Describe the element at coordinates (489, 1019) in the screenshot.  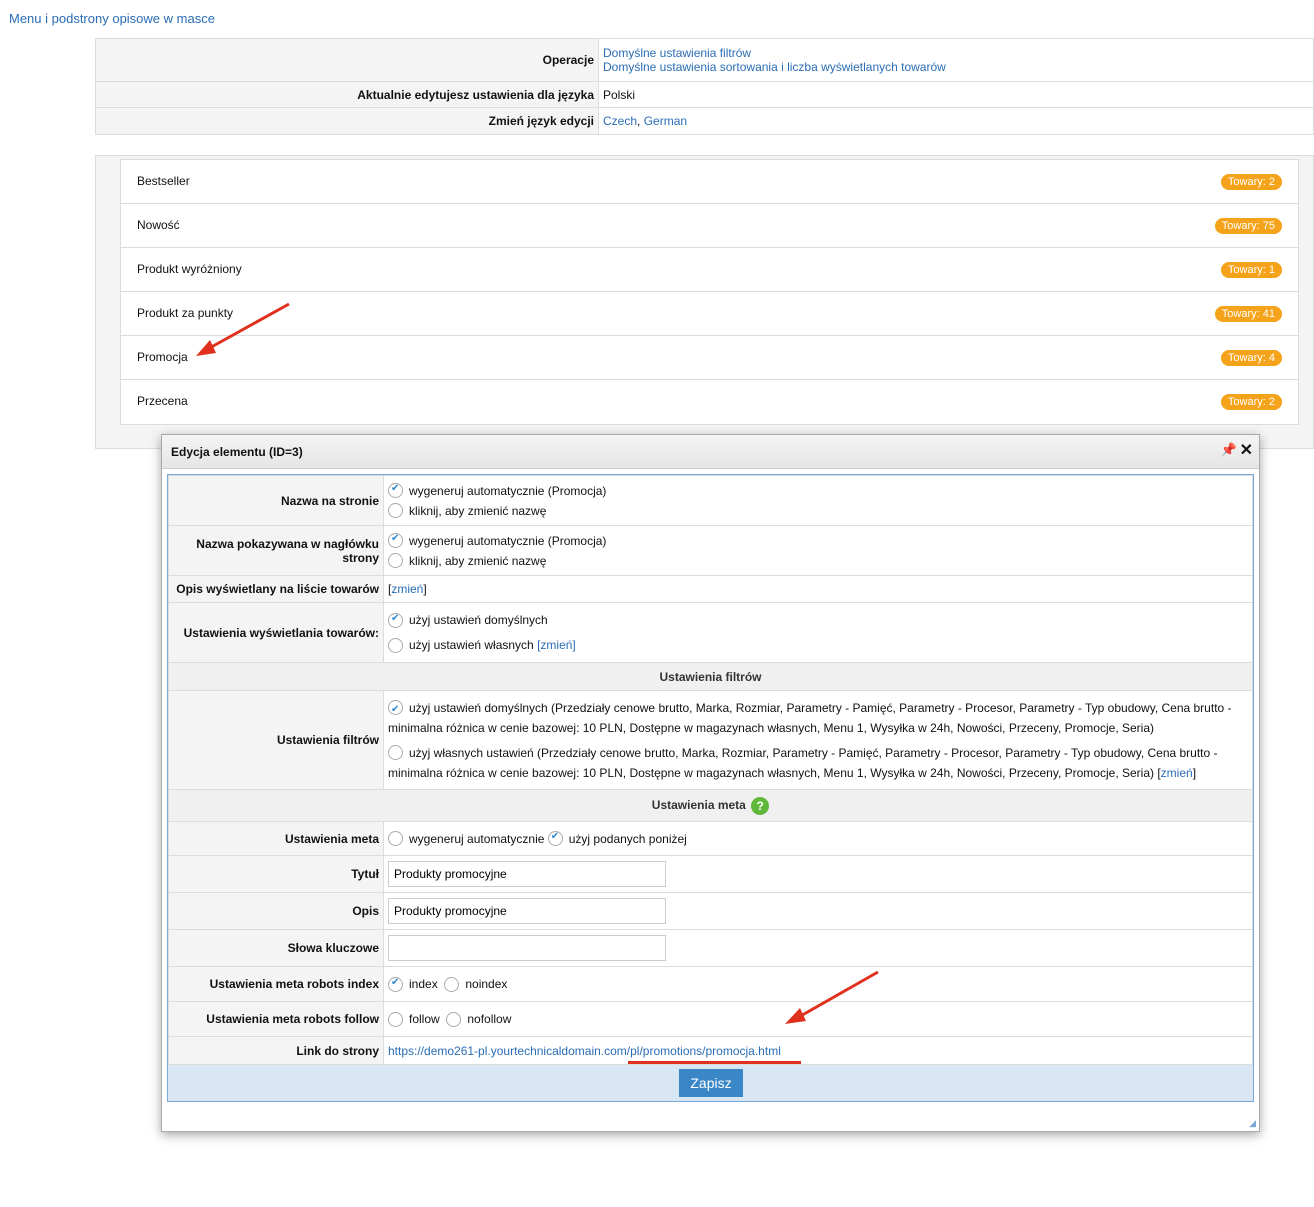
I see `nofollow-label: nofollow` at that location.